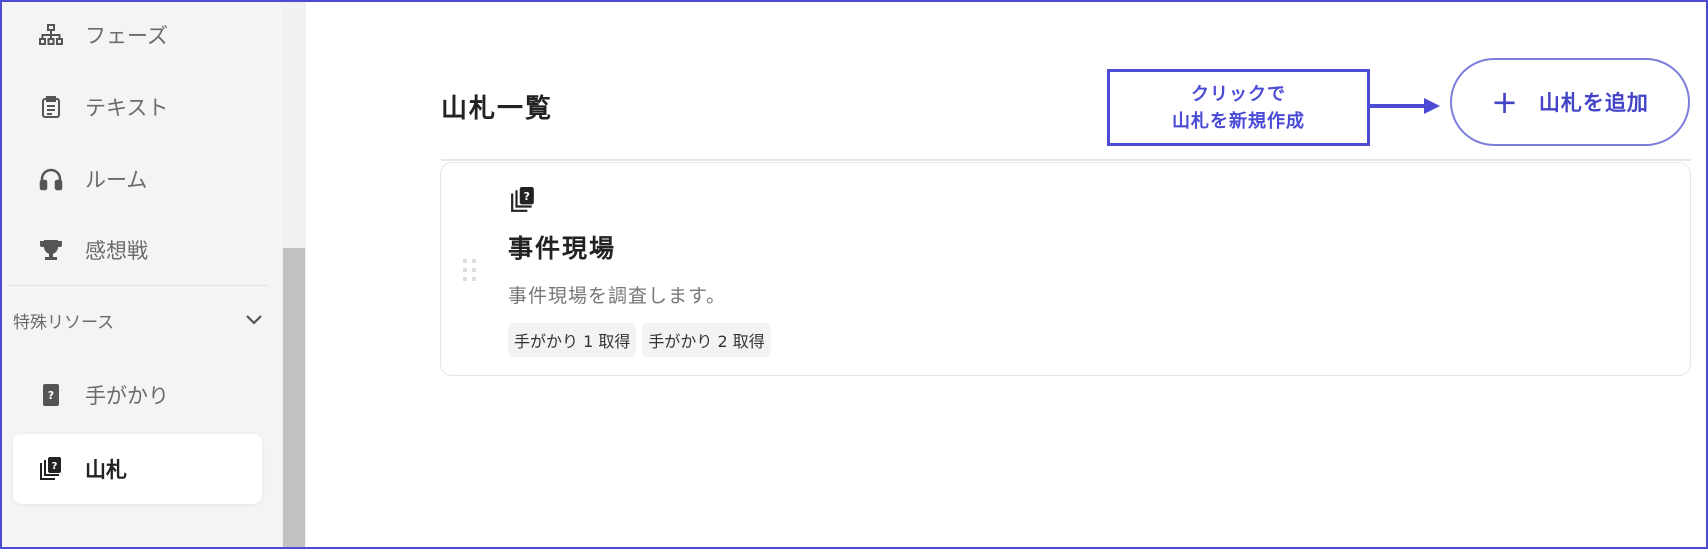 The image size is (1708, 549). What do you see at coordinates (1405, 106) in the screenshot?
I see `annotation-arrow` at bounding box center [1405, 106].